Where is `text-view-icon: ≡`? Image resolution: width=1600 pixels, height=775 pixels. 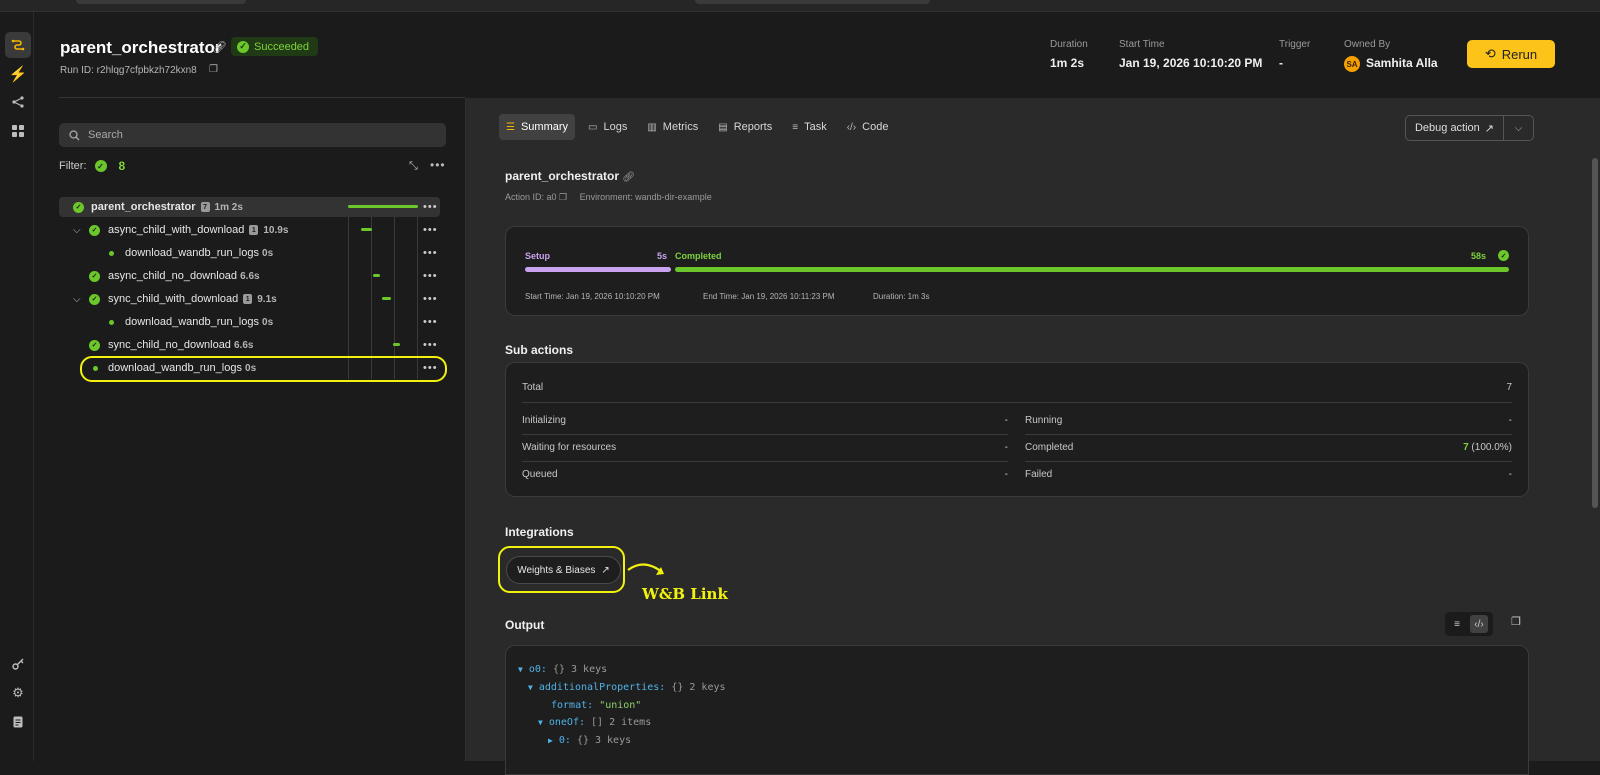
text-view-icon: ≡ is located at coordinates (1457, 624).